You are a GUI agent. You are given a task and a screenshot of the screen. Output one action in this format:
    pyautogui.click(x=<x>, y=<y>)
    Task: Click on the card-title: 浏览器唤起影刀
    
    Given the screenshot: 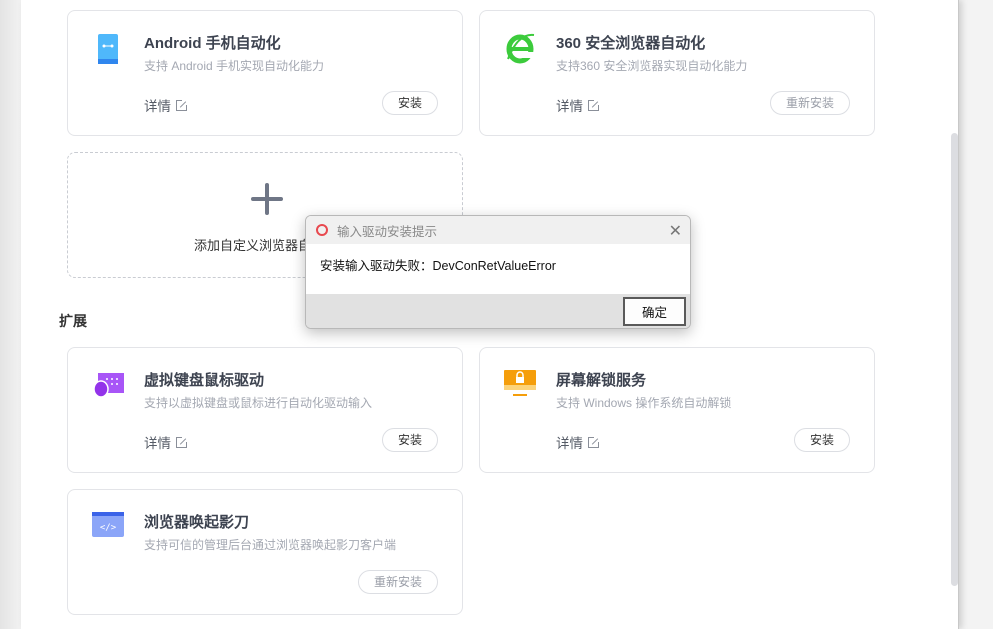 What is the action you would take?
    pyautogui.click(x=197, y=522)
    